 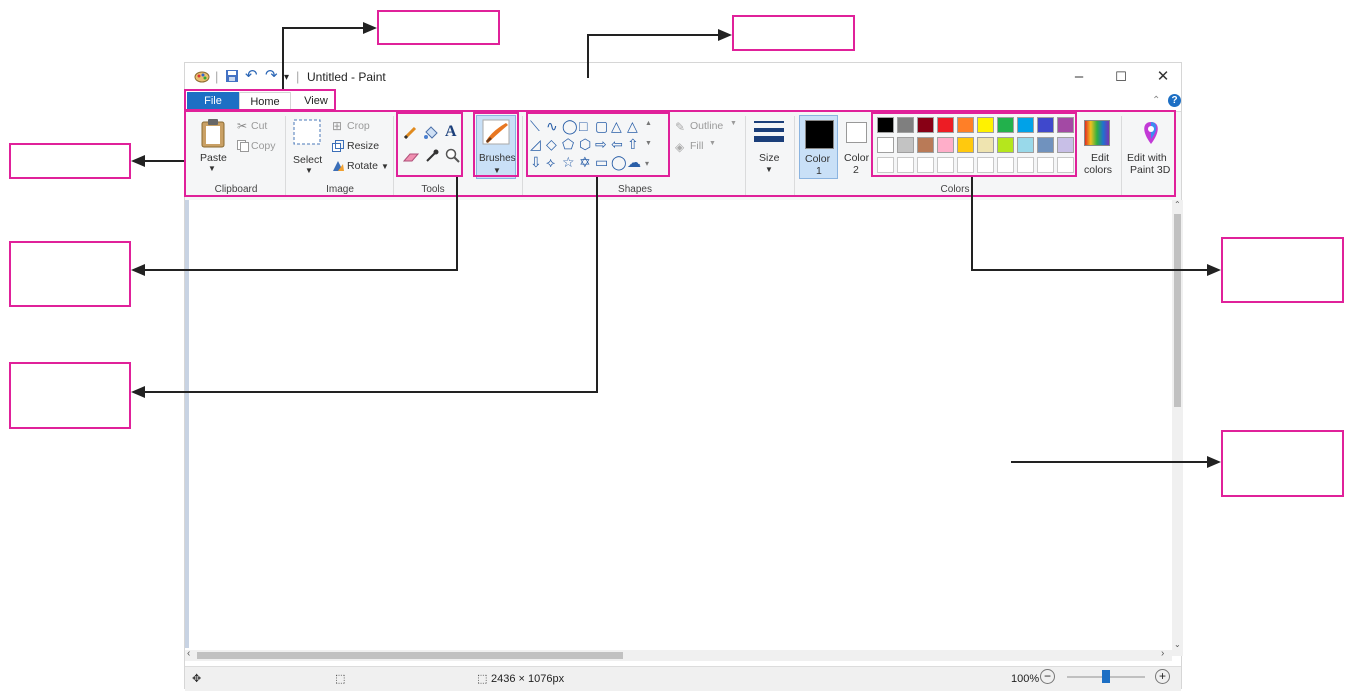 What do you see at coordinates (598, 144) in the screenshot?
I see `highlight-shapes` at bounding box center [598, 144].